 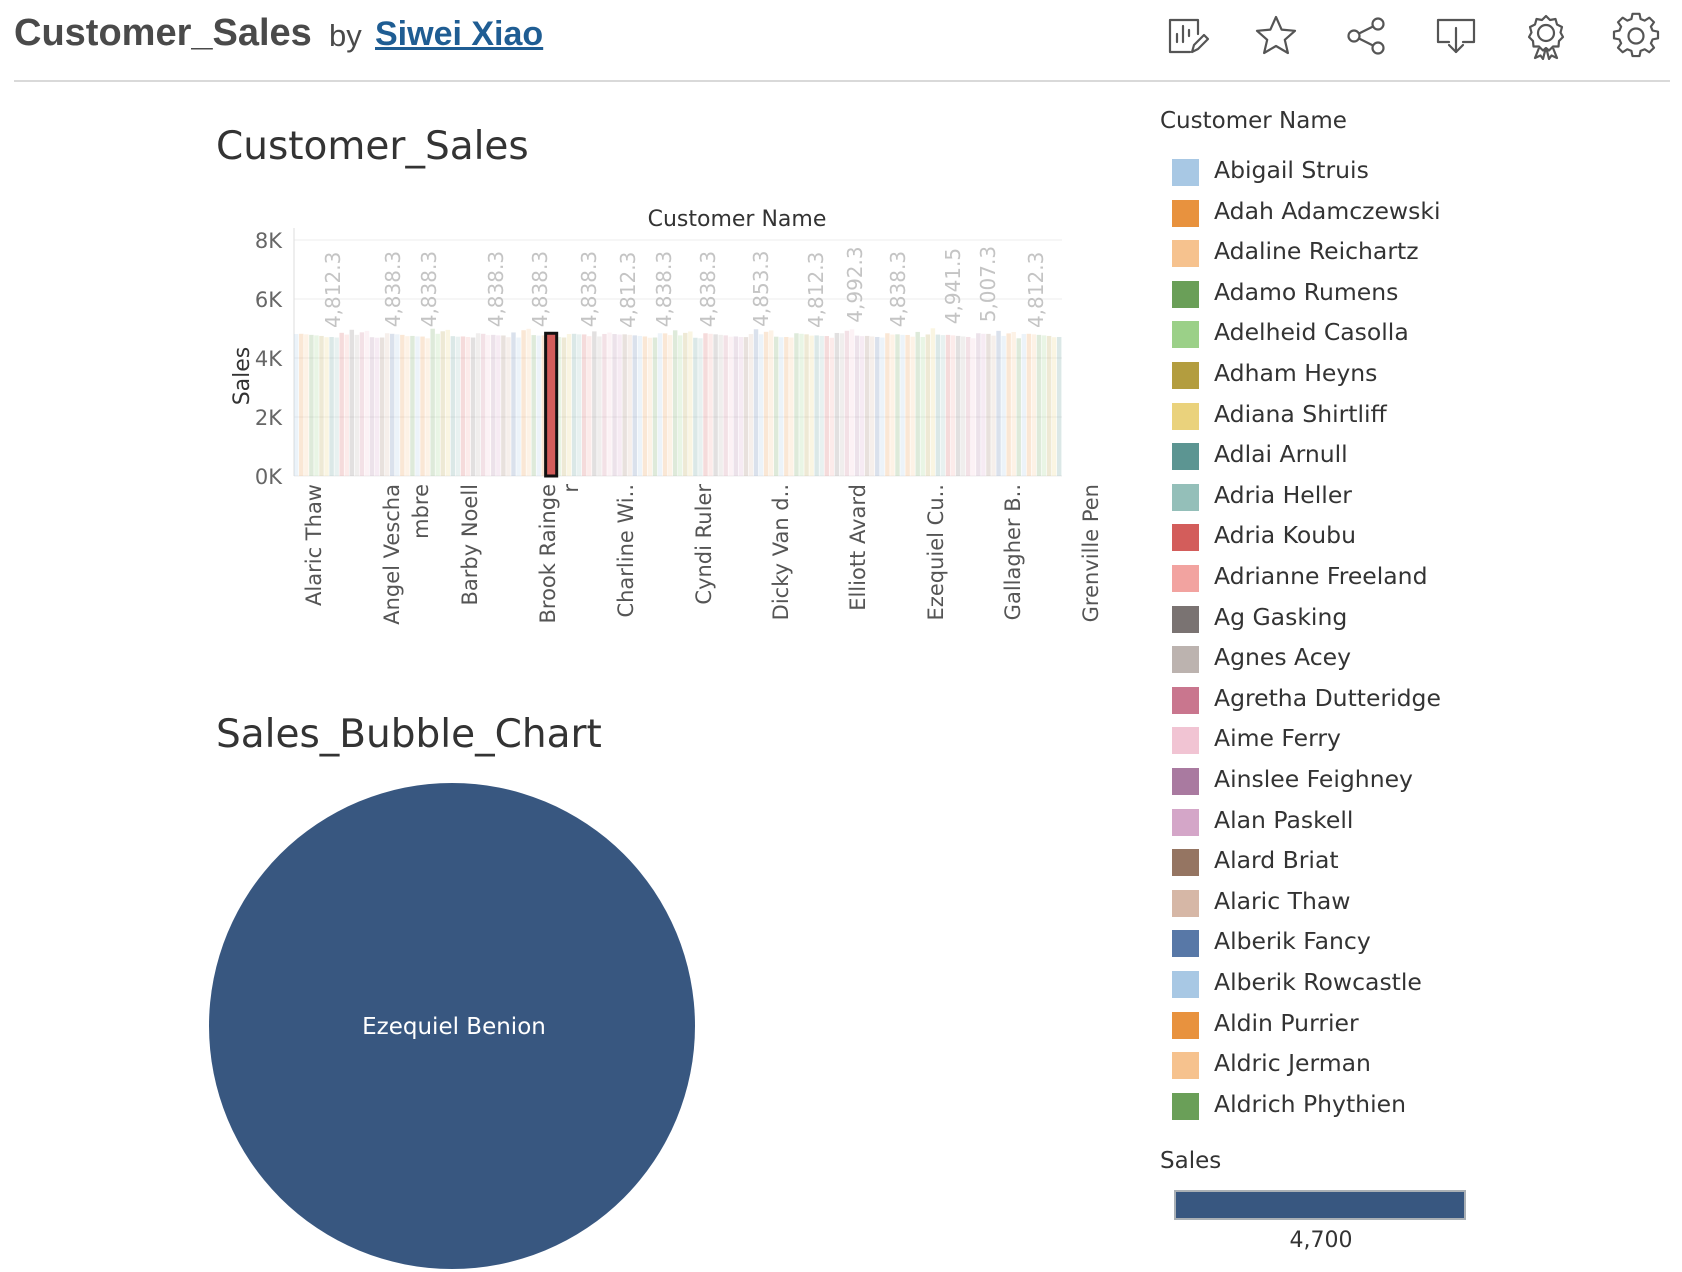 What do you see at coordinates (1400, 1065) in the screenshot?
I see `legend-item: Aldric Jerman` at bounding box center [1400, 1065].